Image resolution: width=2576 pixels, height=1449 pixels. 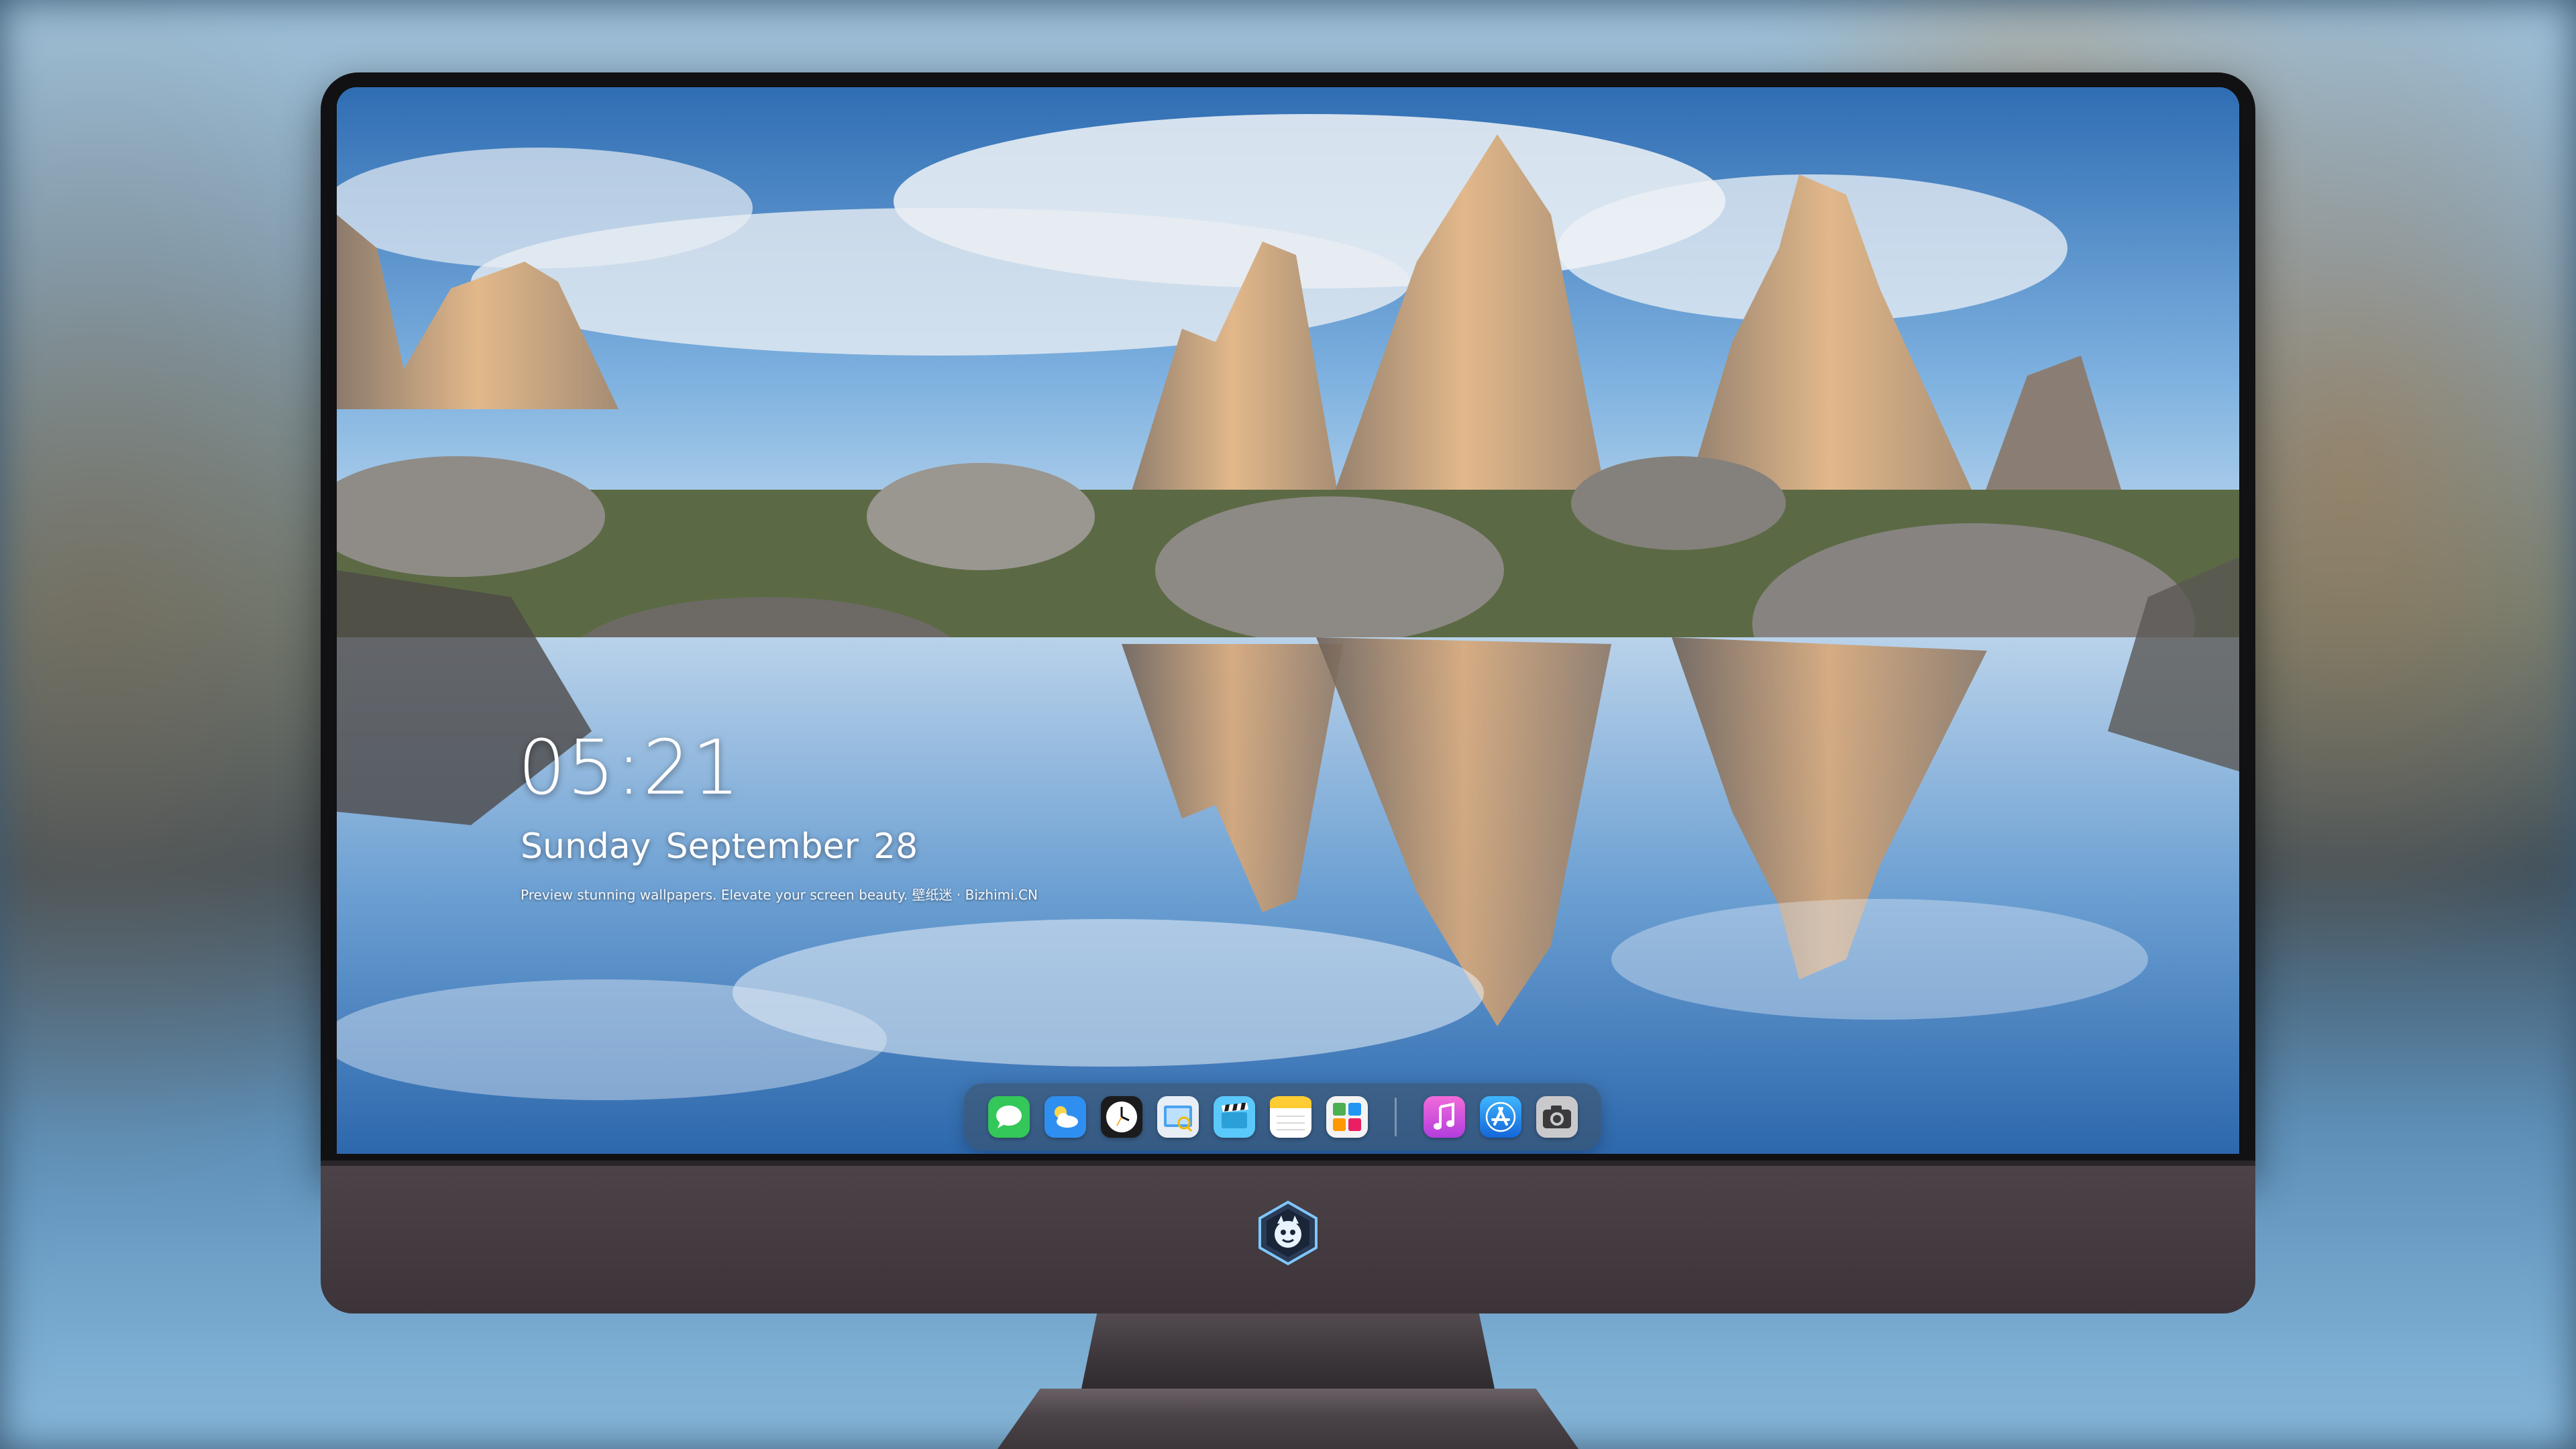 I want to click on dragon-mascot-logo, so click(x=1288, y=1233).